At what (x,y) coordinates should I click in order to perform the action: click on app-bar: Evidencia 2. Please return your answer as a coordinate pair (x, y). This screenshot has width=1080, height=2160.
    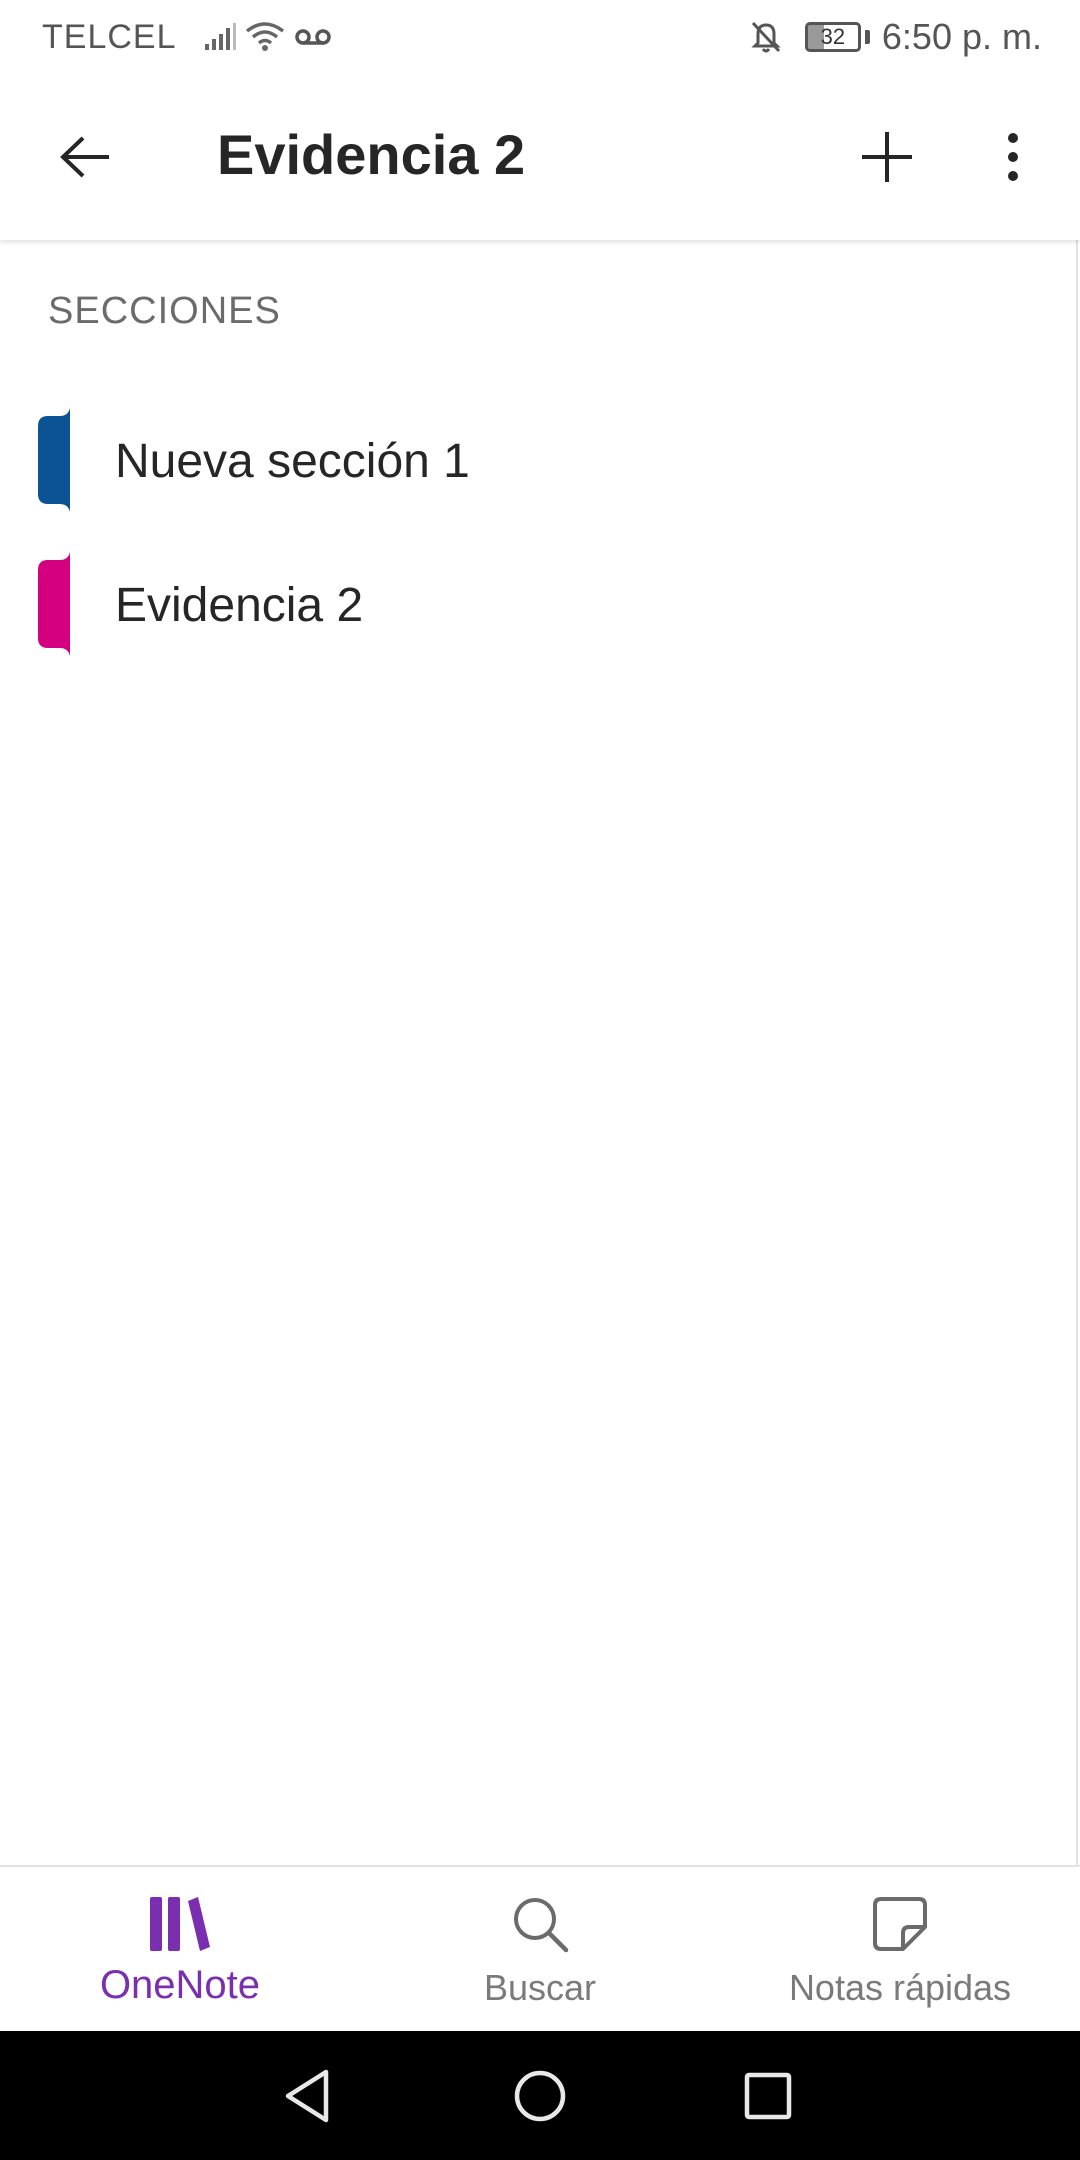
    Looking at the image, I should click on (540, 157).